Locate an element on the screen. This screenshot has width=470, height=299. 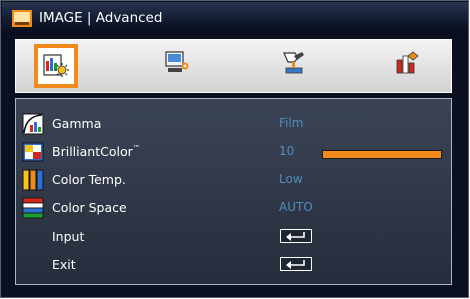
brilliantcolor-label: BrilliantColor™ is located at coordinates (96, 151).